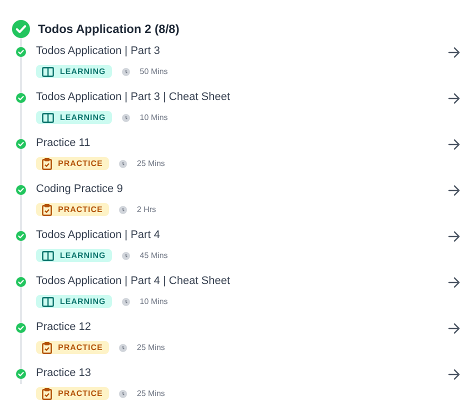 Image resolution: width=474 pixels, height=420 pixels. Describe the element at coordinates (98, 51) in the screenshot. I see `lesson-title: Todos Application | Part 3` at that location.